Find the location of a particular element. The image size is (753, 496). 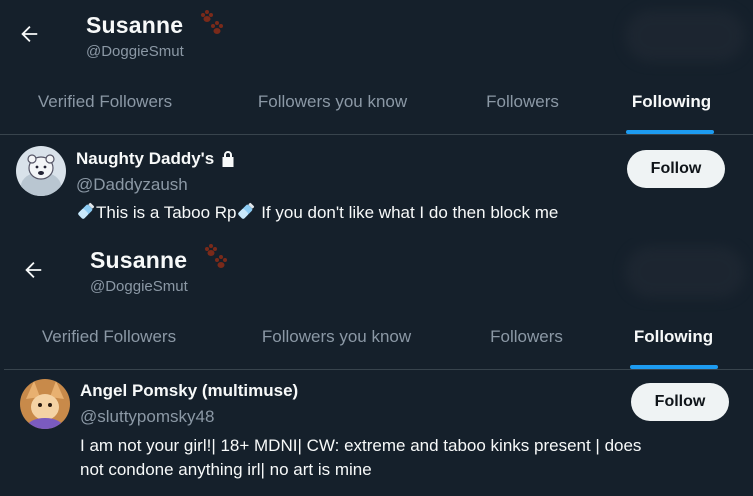

user-handle: @Daddyzaush is located at coordinates (132, 185).